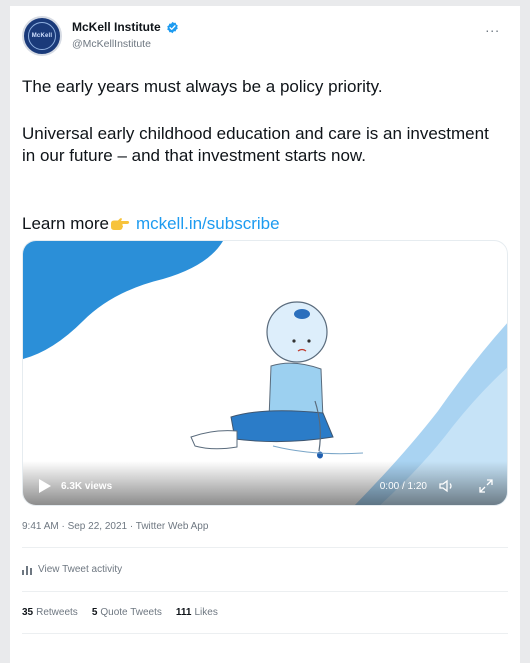  What do you see at coordinates (80, 569) in the screenshot?
I see `view-tweet-activity-label: View Tweet activity` at bounding box center [80, 569].